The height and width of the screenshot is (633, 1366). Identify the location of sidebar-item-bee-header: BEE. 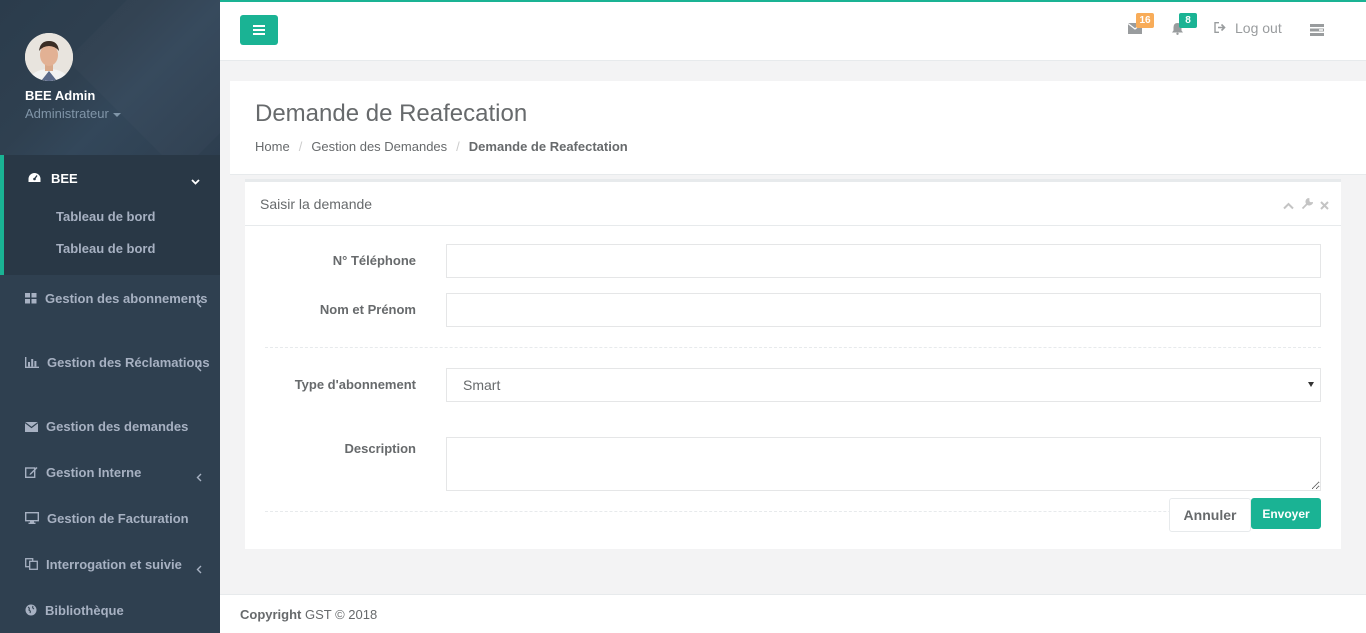
(53, 178).